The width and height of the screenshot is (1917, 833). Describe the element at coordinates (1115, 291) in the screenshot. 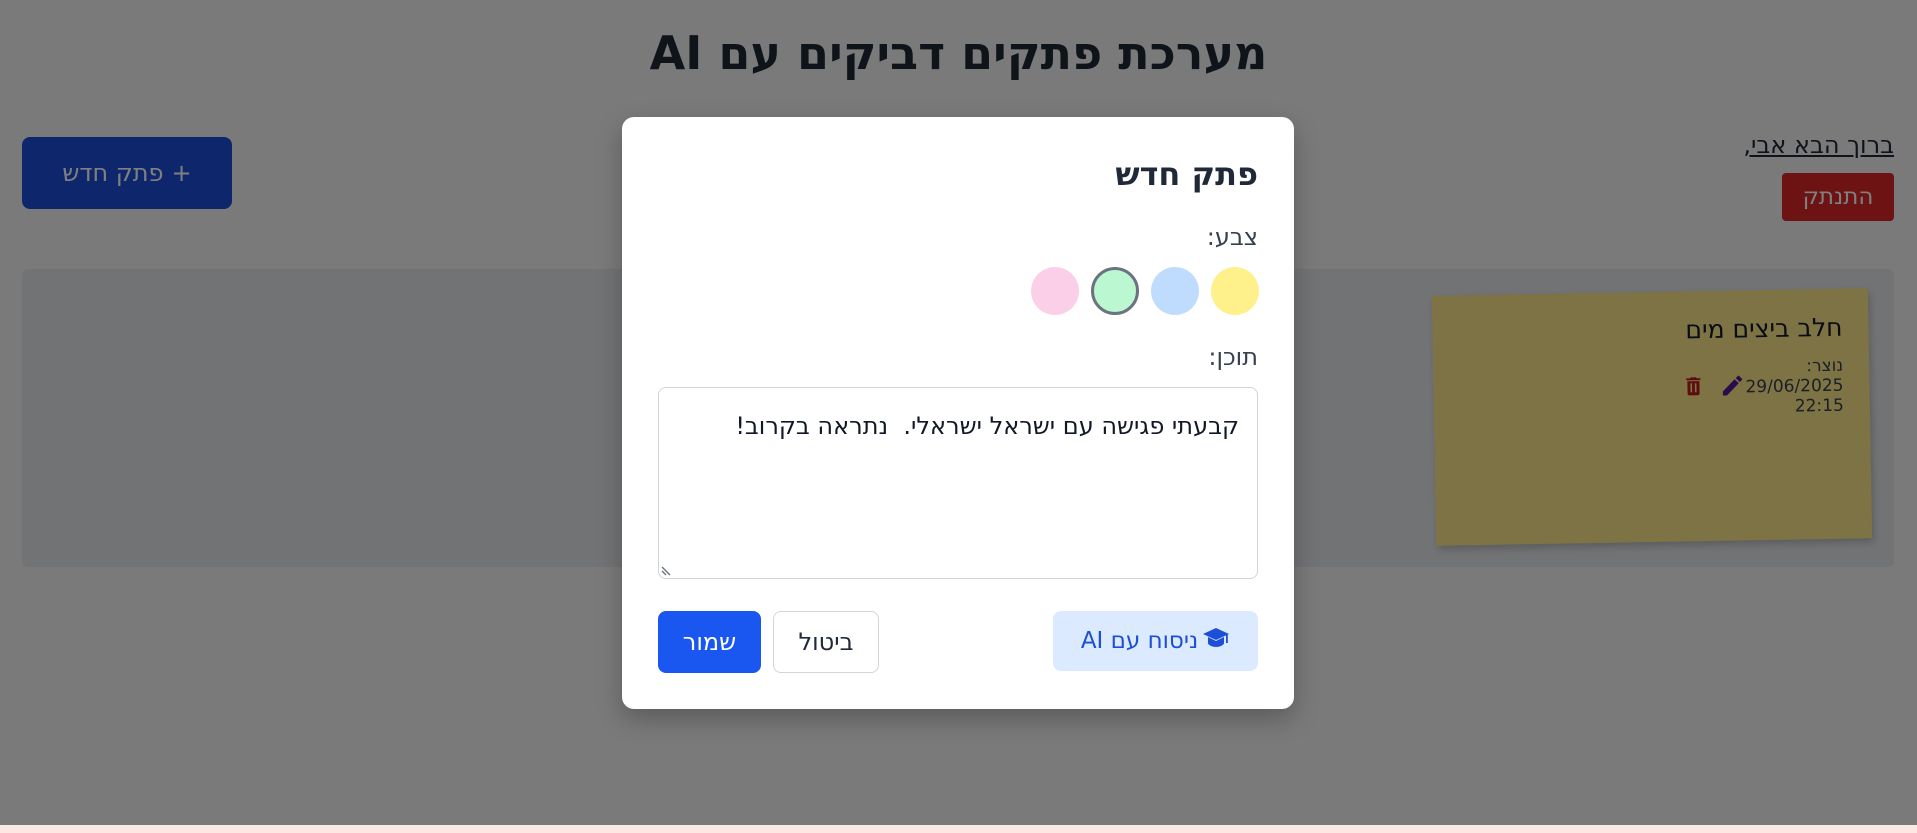

I see `color-swatch-green` at that location.